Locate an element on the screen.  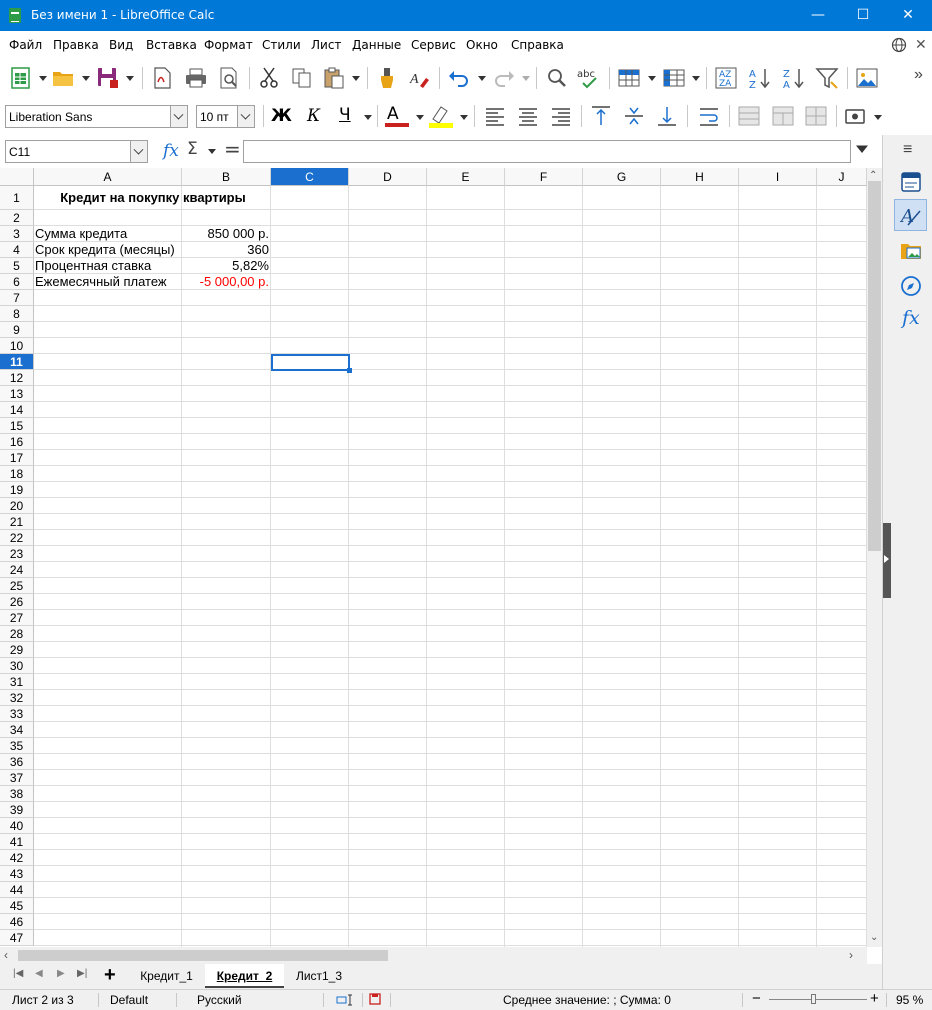
column-header-d: D is located at coordinates (388, 177).